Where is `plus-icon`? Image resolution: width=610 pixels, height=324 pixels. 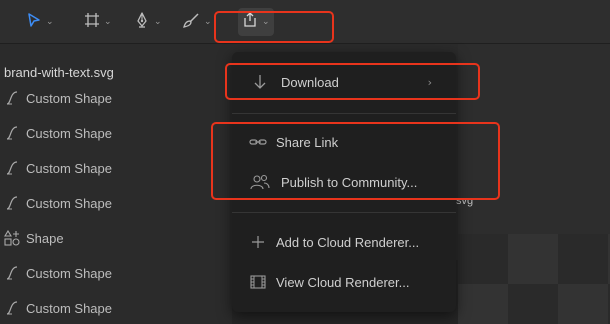 plus-icon is located at coordinates (258, 242).